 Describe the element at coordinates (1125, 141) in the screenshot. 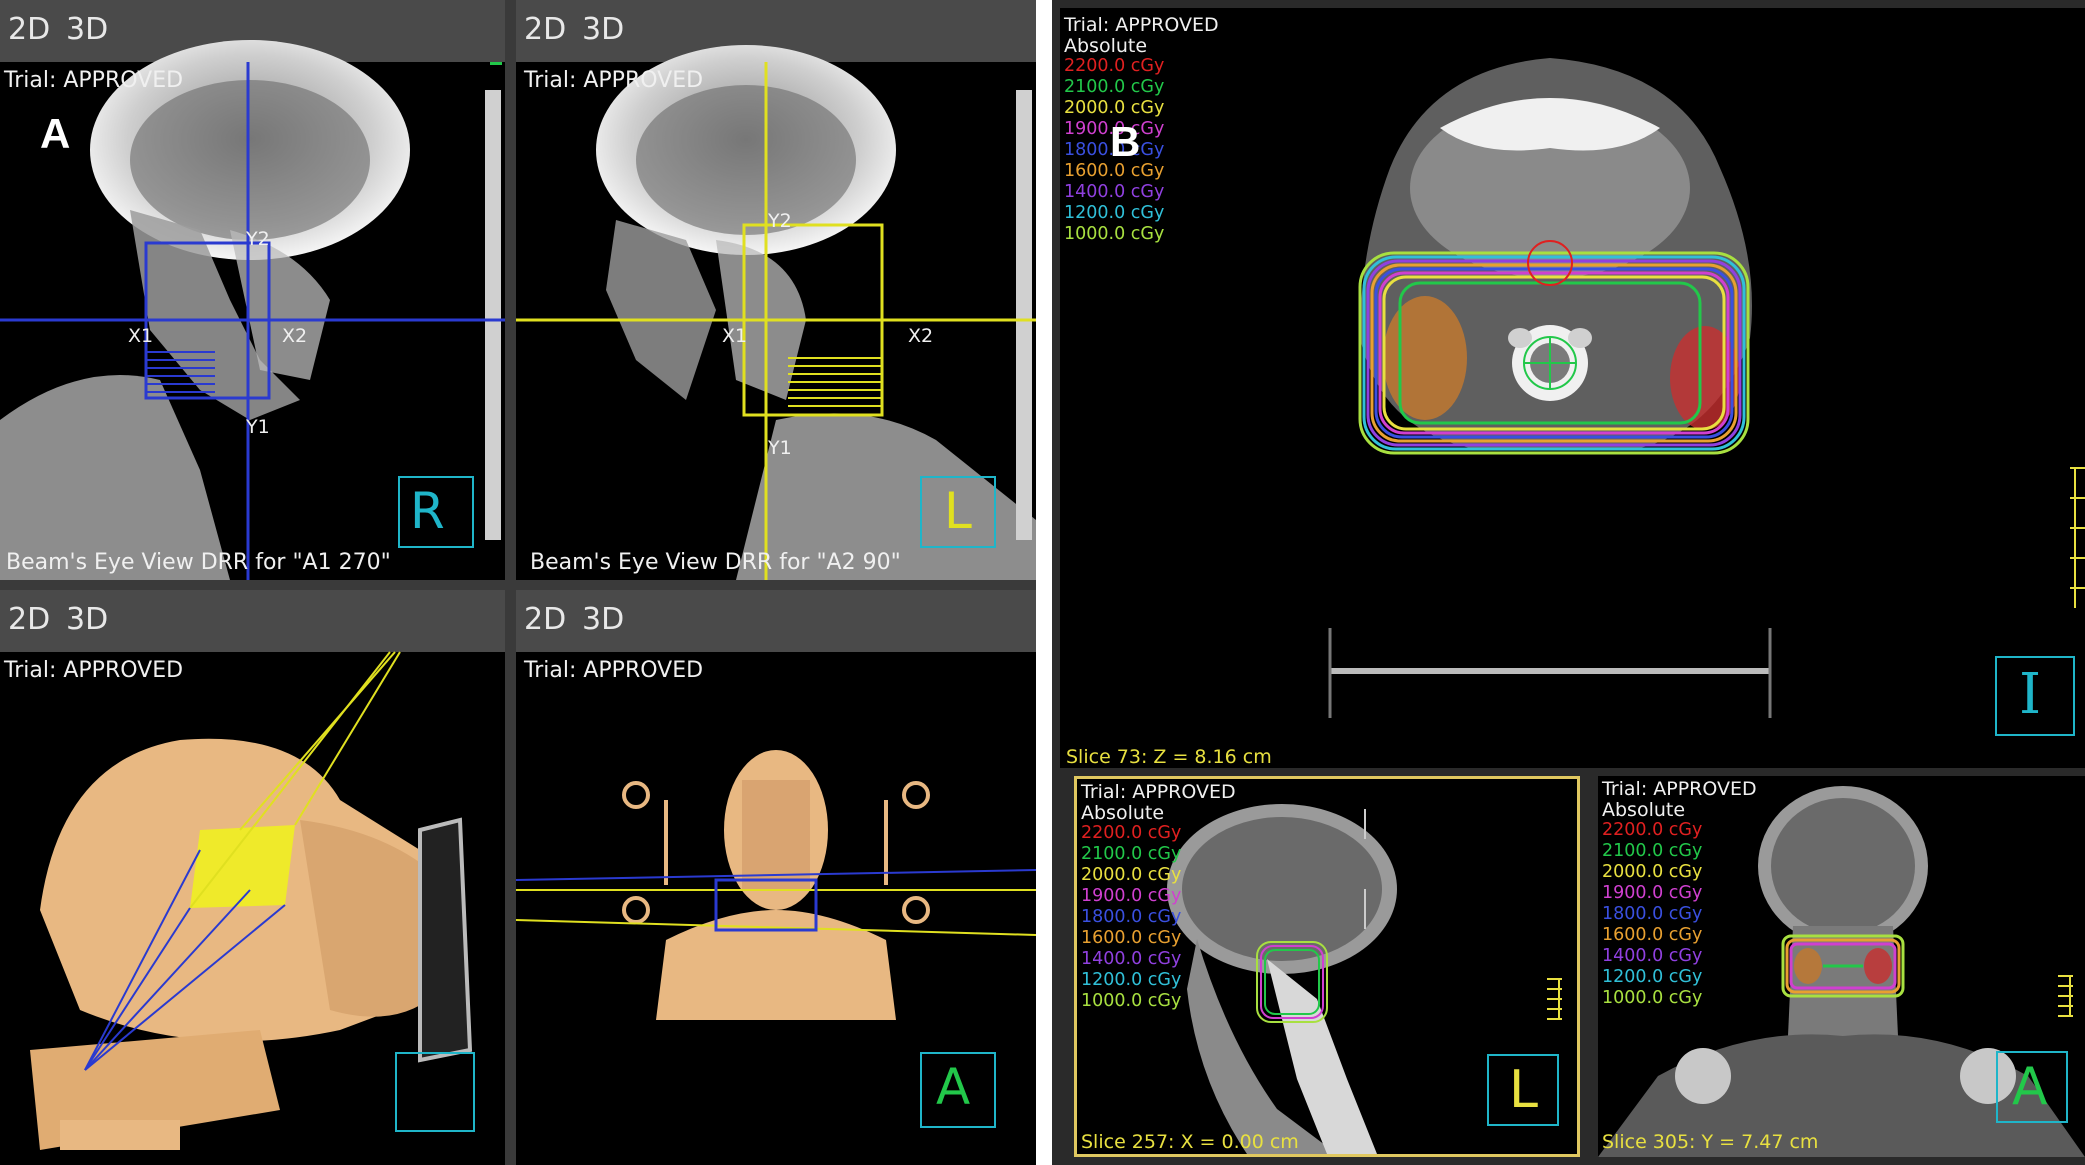

I see `panel-letter: B` at that location.